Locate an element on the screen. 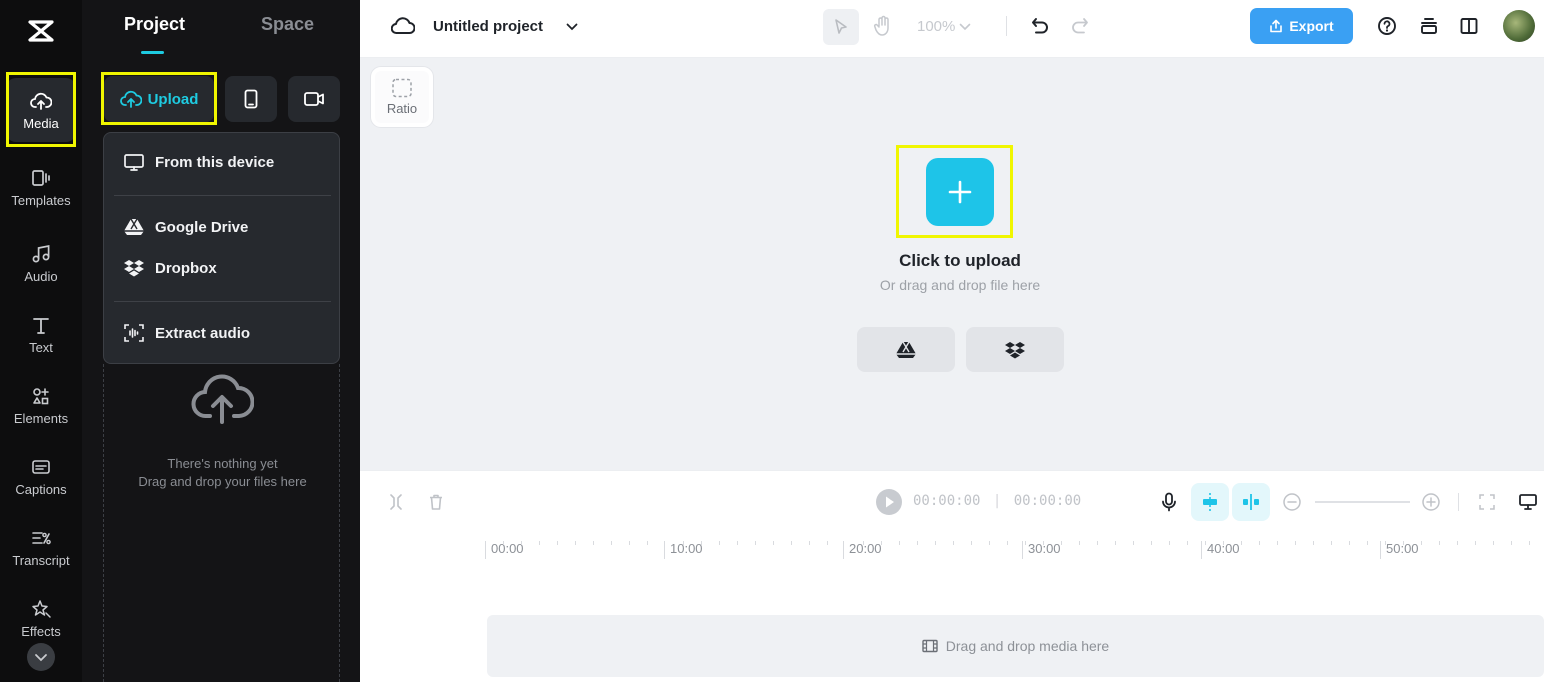  rail-item-captions: Captions is located at coordinates (41, 476).